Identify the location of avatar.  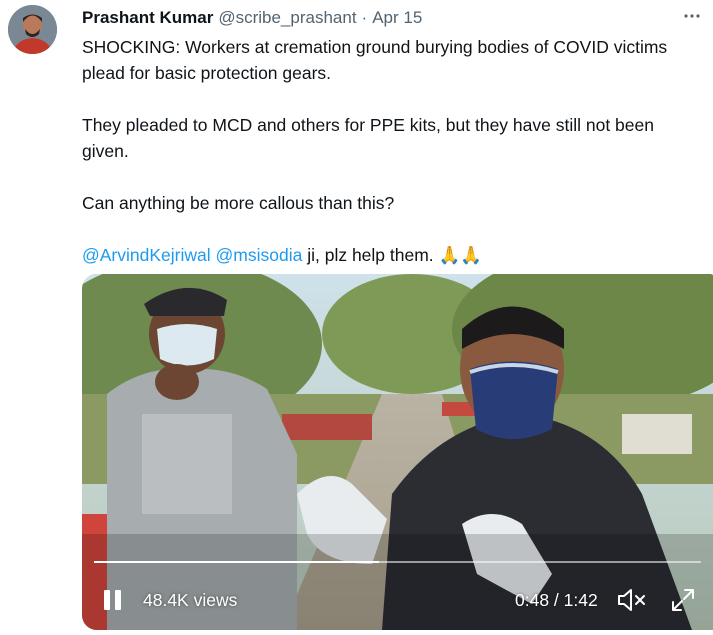
(32, 29).